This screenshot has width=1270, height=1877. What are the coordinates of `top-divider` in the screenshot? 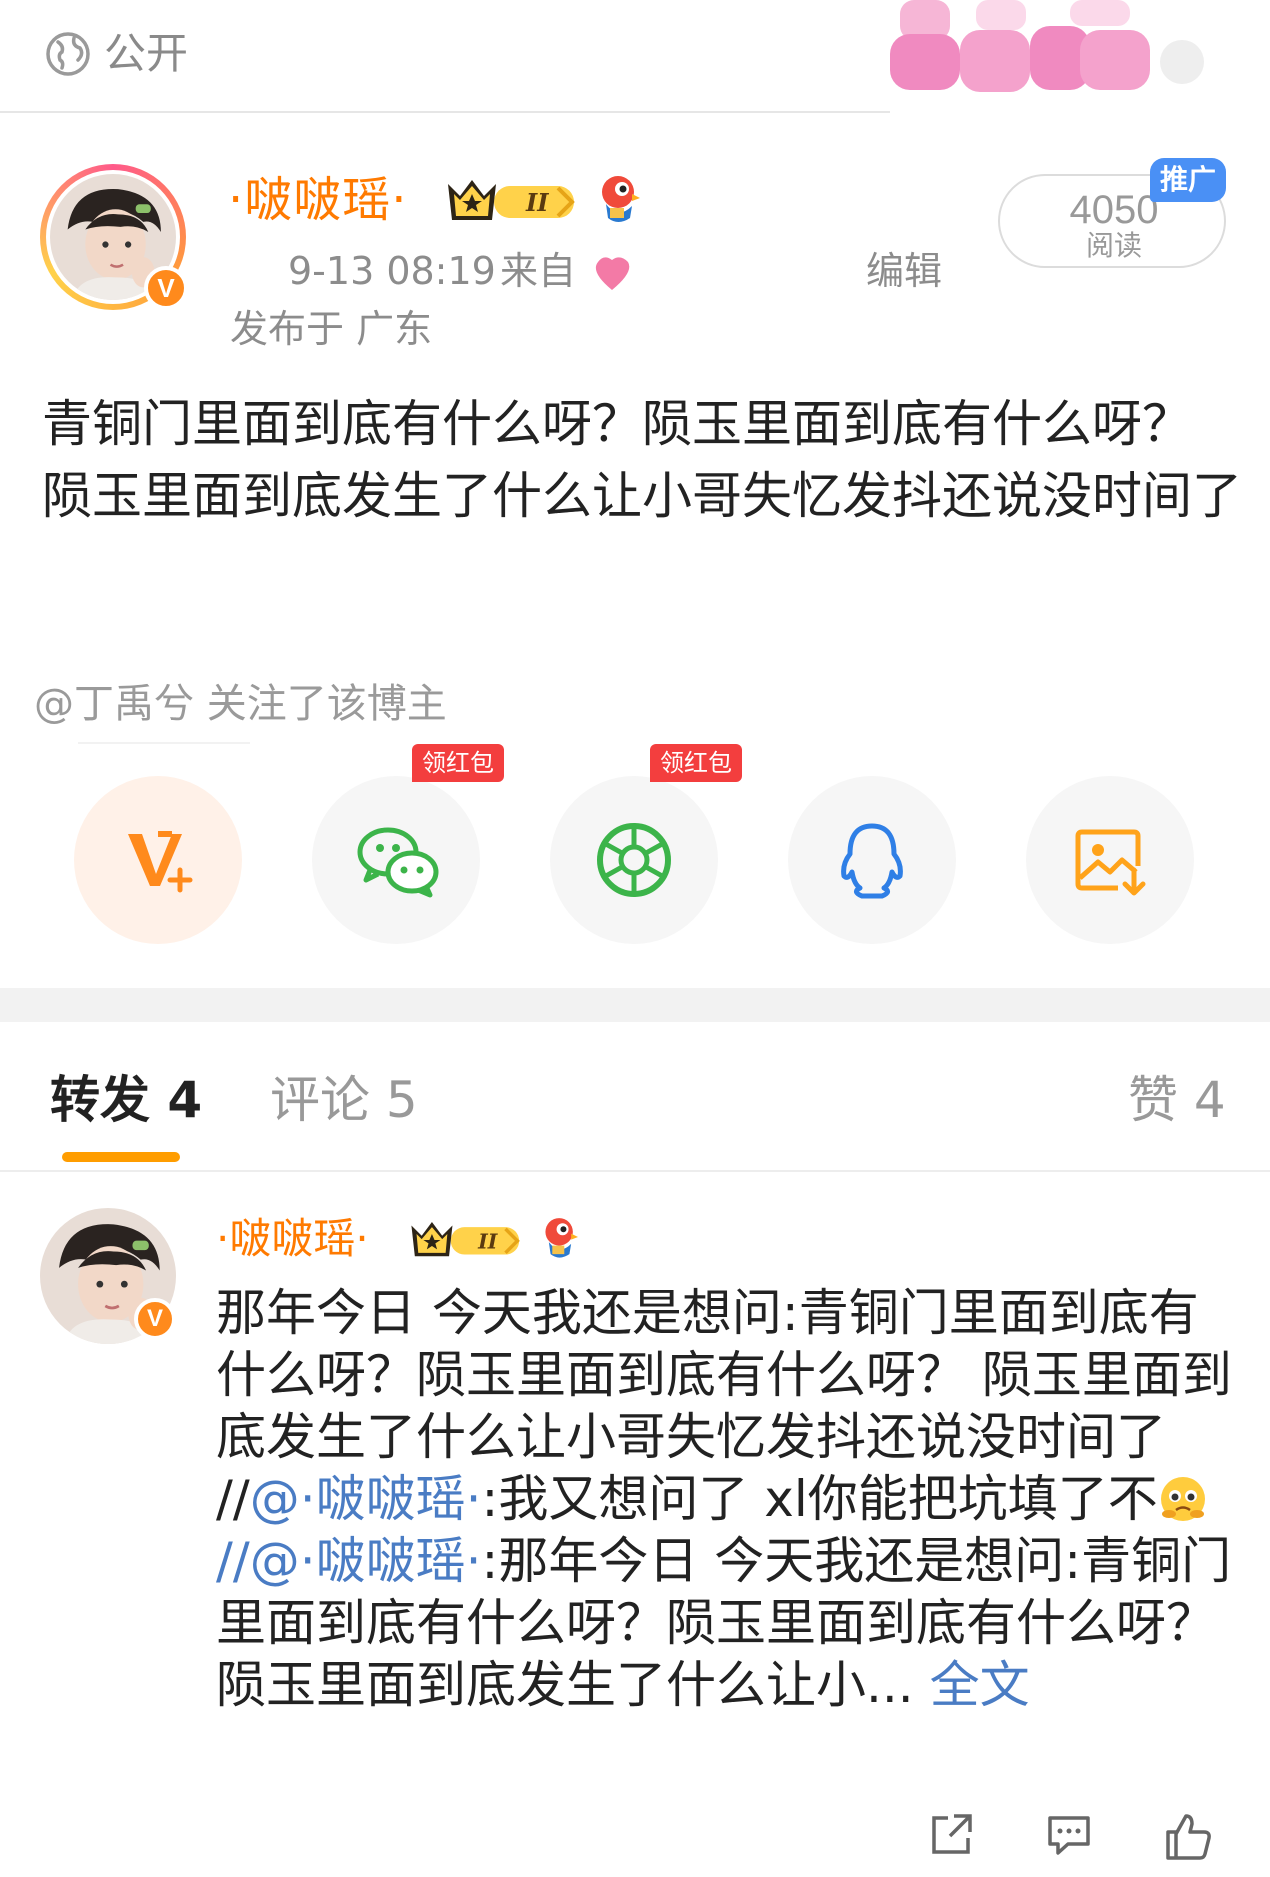 It's located at (445, 112).